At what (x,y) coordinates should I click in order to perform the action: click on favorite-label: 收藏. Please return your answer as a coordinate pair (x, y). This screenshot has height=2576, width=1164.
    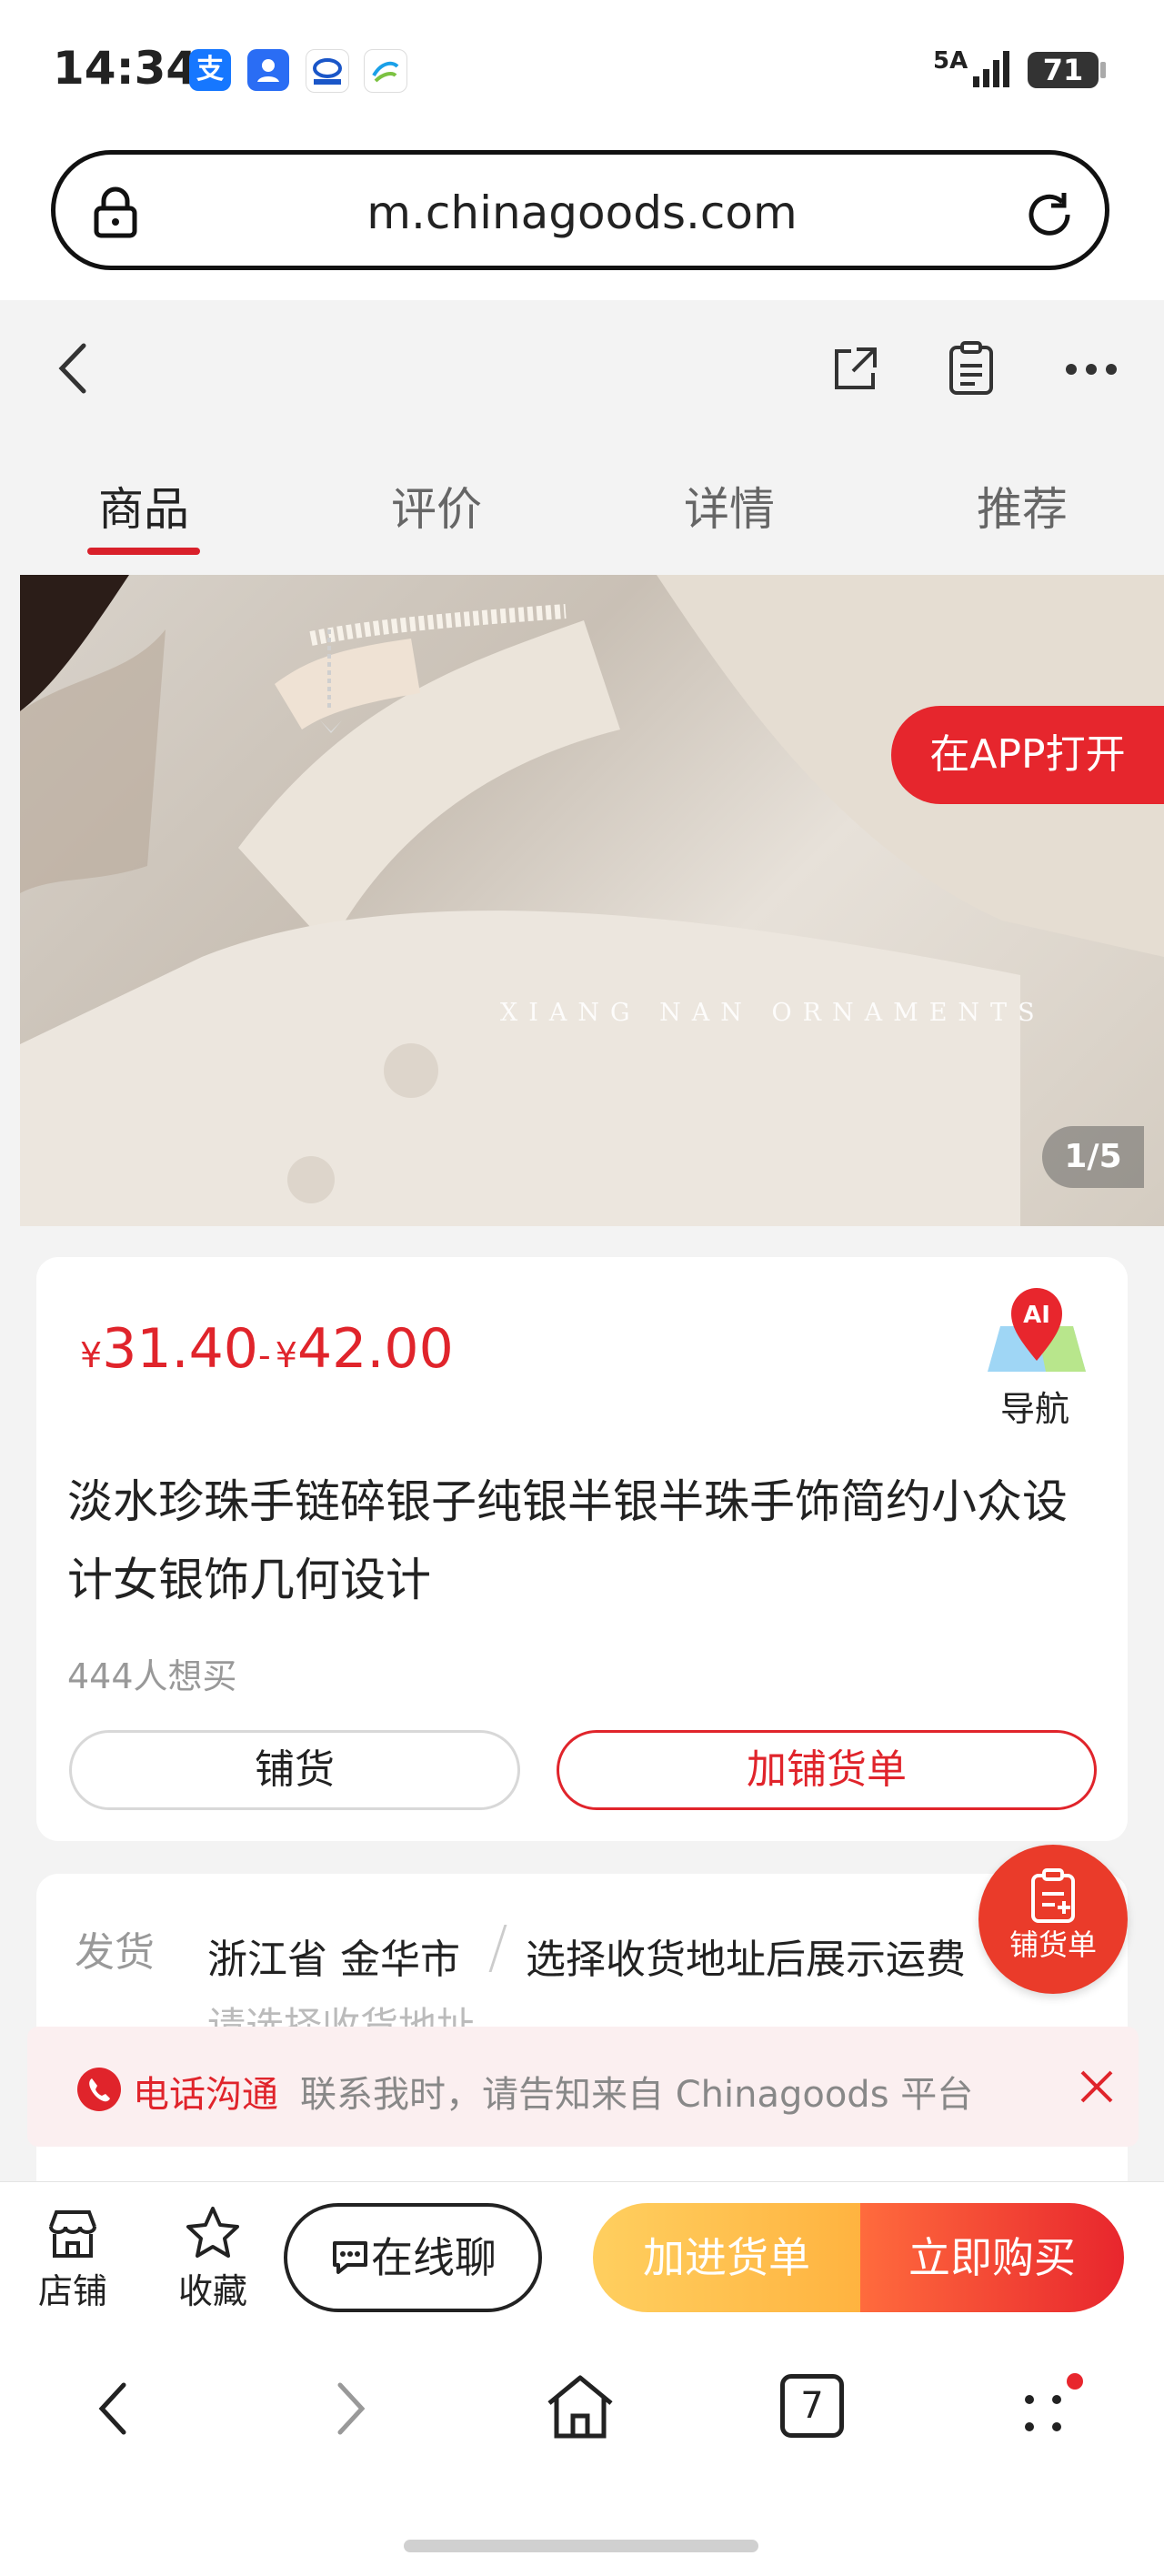
    Looking at the image, I should click on (212, 2291).